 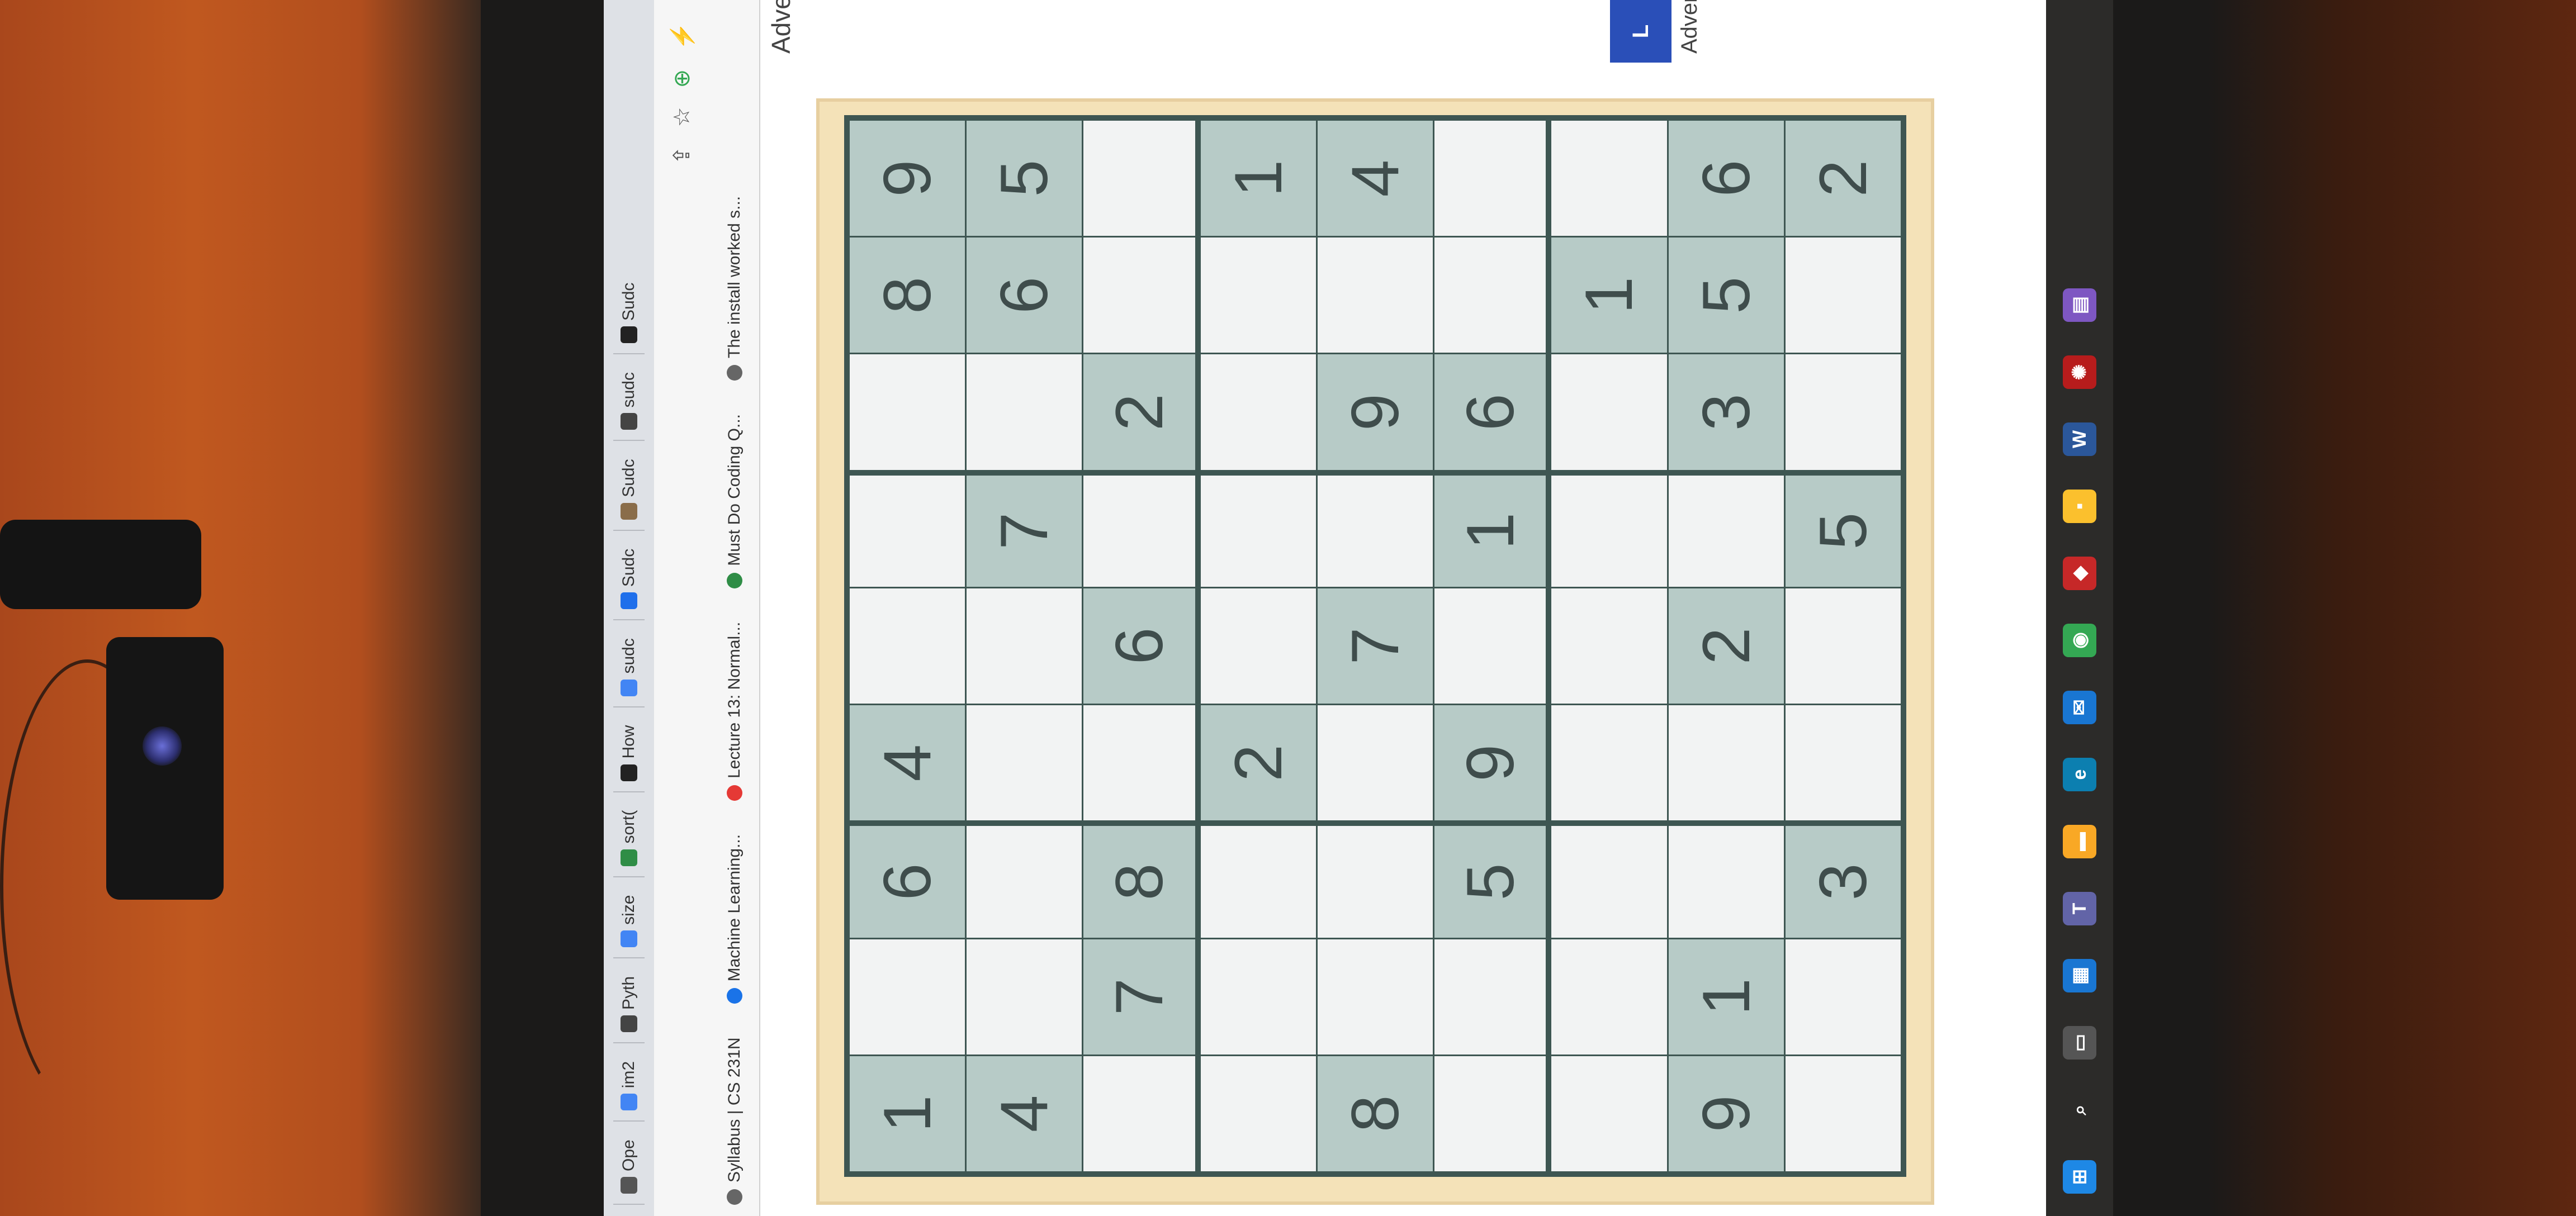 I want to click on browser-tab: sort(, so click(x=629, y=838).